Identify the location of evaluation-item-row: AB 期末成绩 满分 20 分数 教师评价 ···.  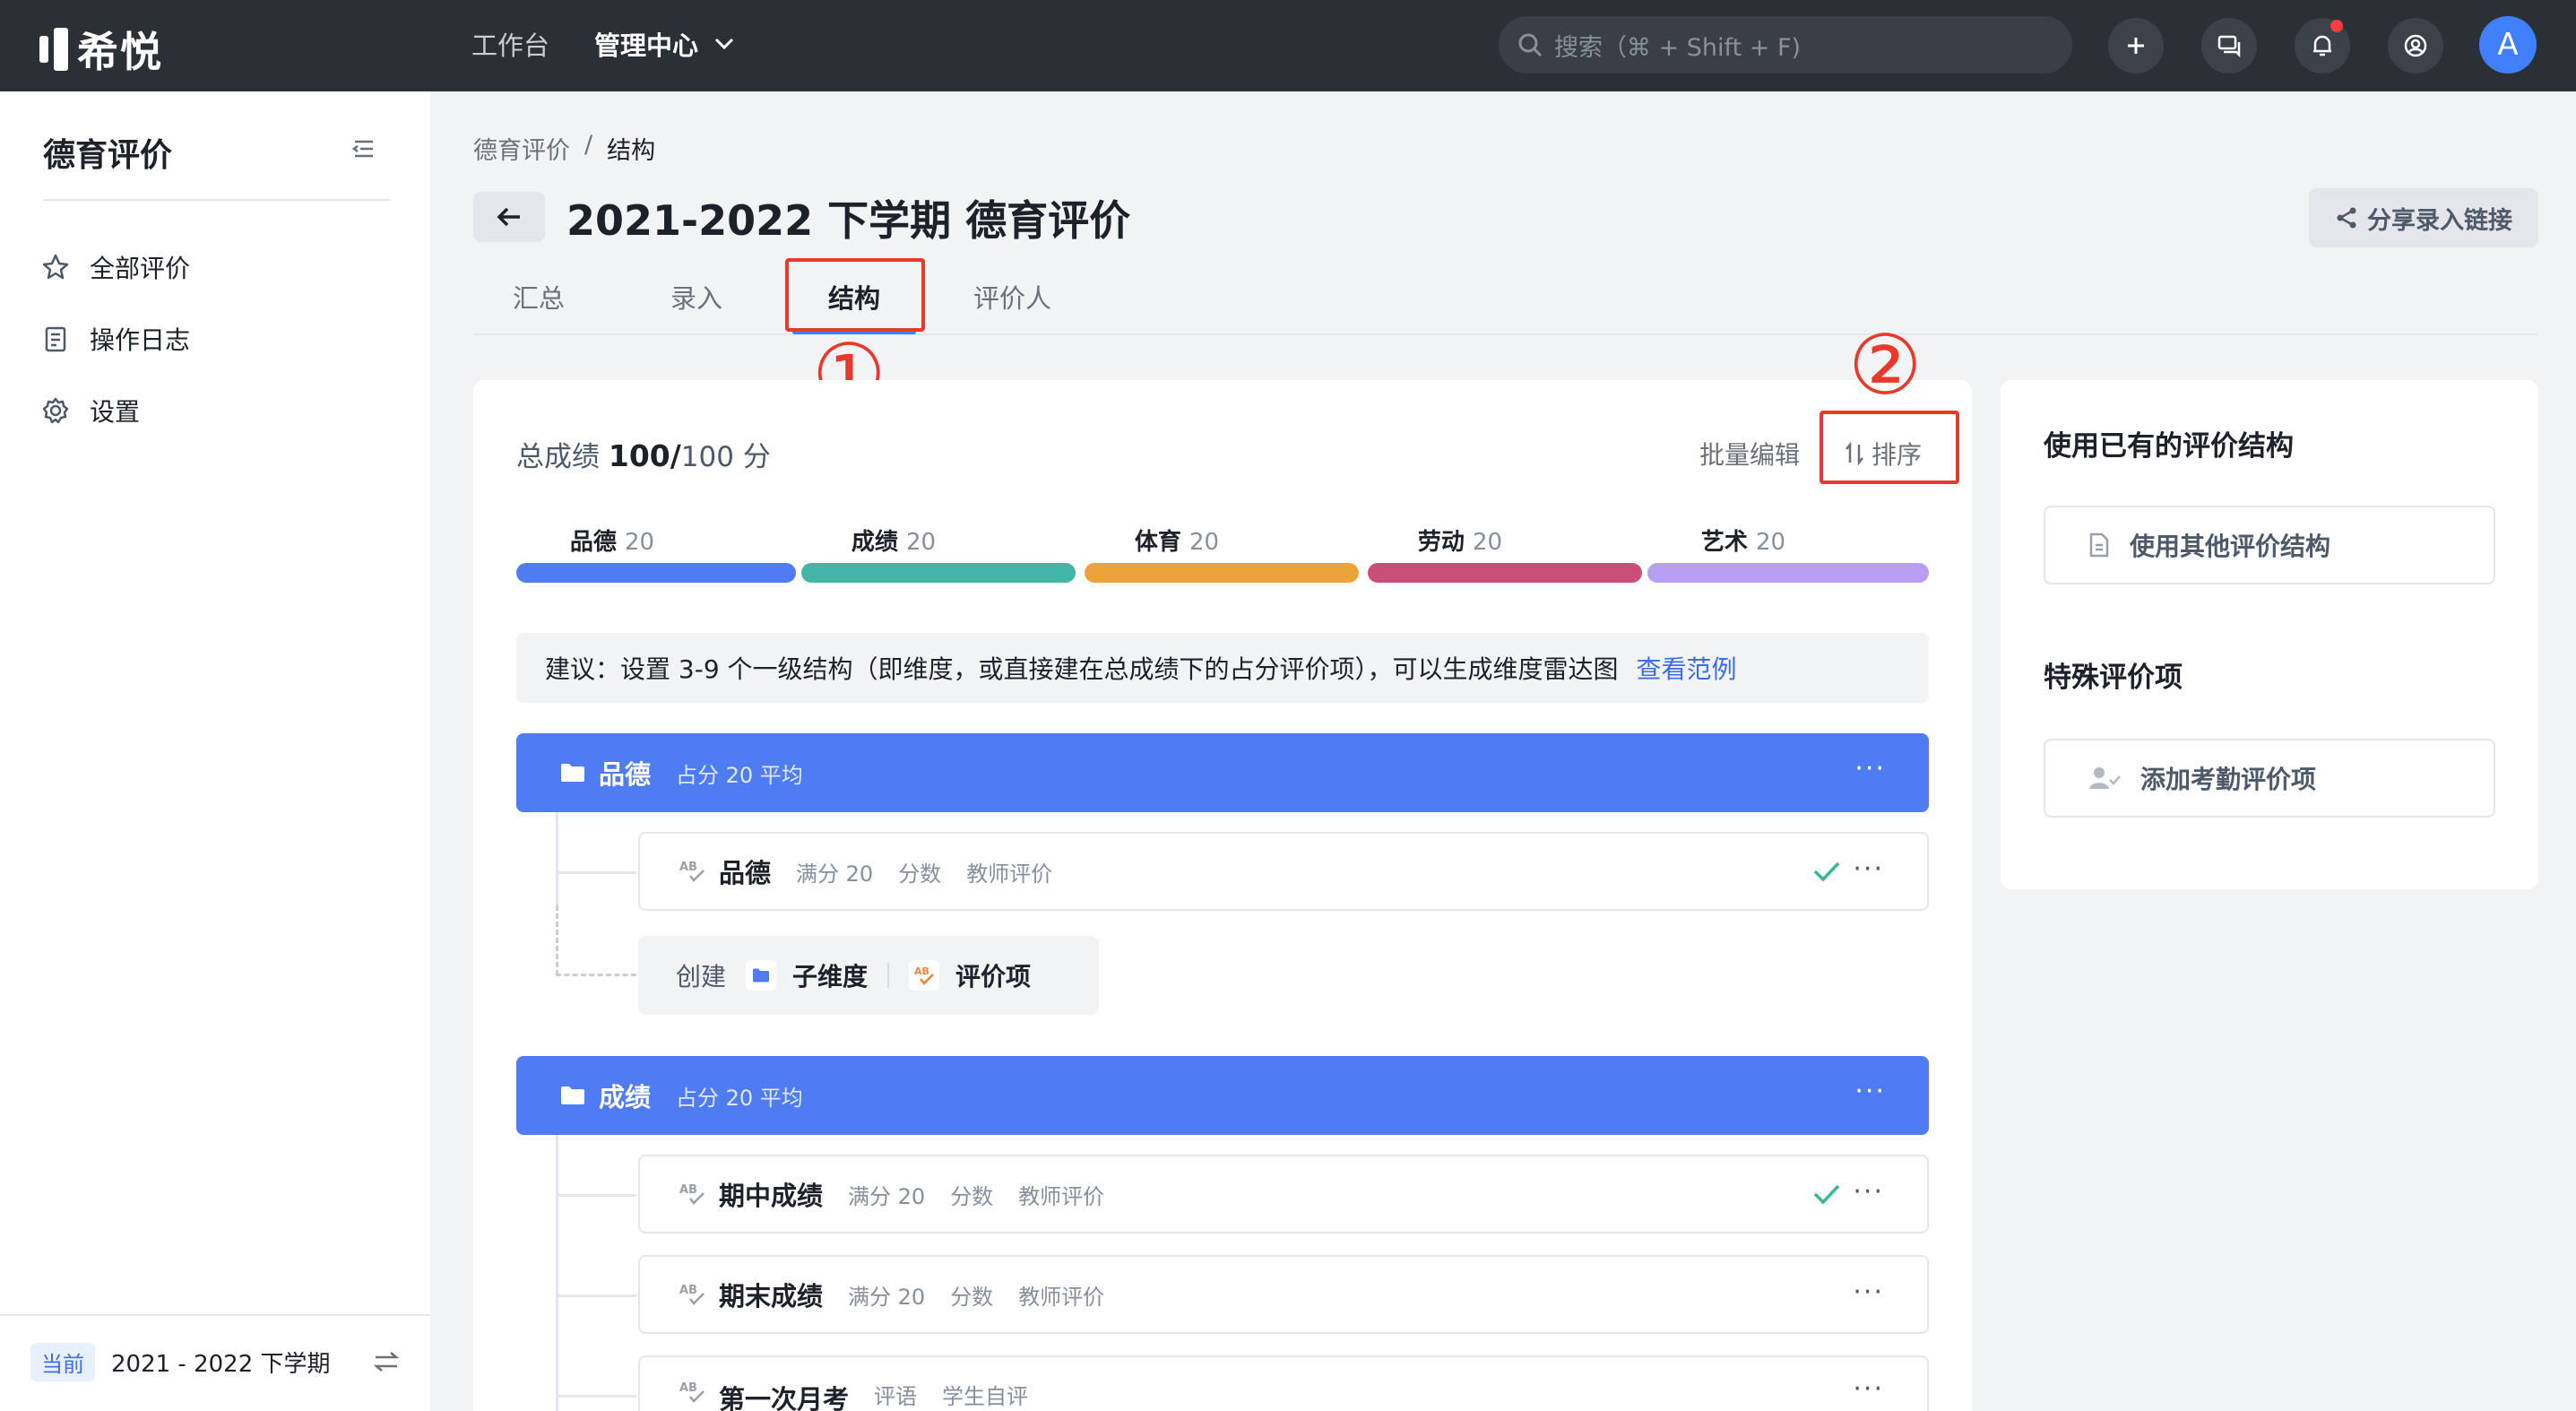
(1283, 1294).